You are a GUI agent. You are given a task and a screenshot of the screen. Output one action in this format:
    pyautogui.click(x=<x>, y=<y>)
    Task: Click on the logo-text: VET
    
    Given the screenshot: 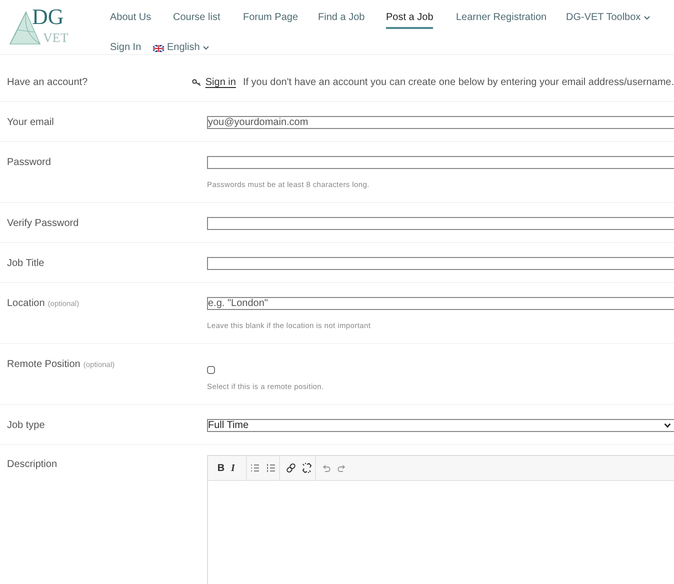 What is the action you would take?
    pyautogui.click(x=55, y=37)
    